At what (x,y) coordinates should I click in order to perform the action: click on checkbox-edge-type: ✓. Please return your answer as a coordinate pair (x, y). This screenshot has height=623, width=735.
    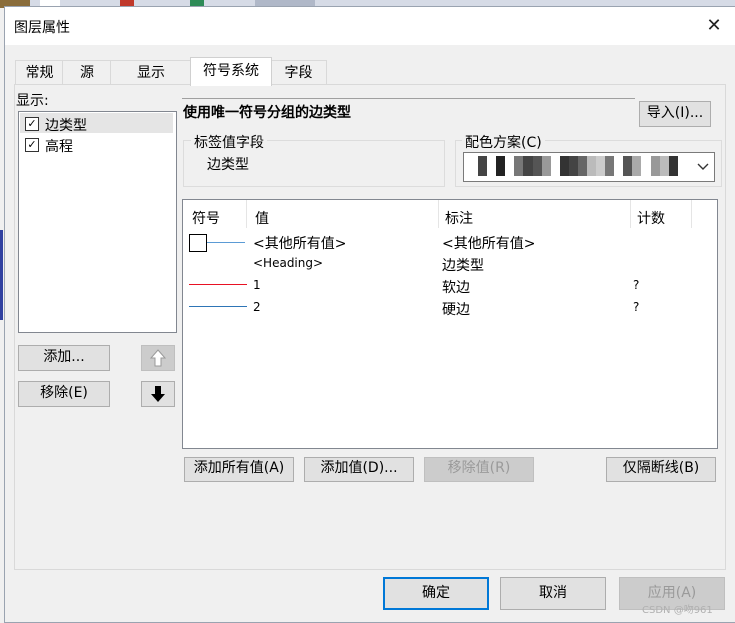
    Looking at the image, I should click on (32, 124).